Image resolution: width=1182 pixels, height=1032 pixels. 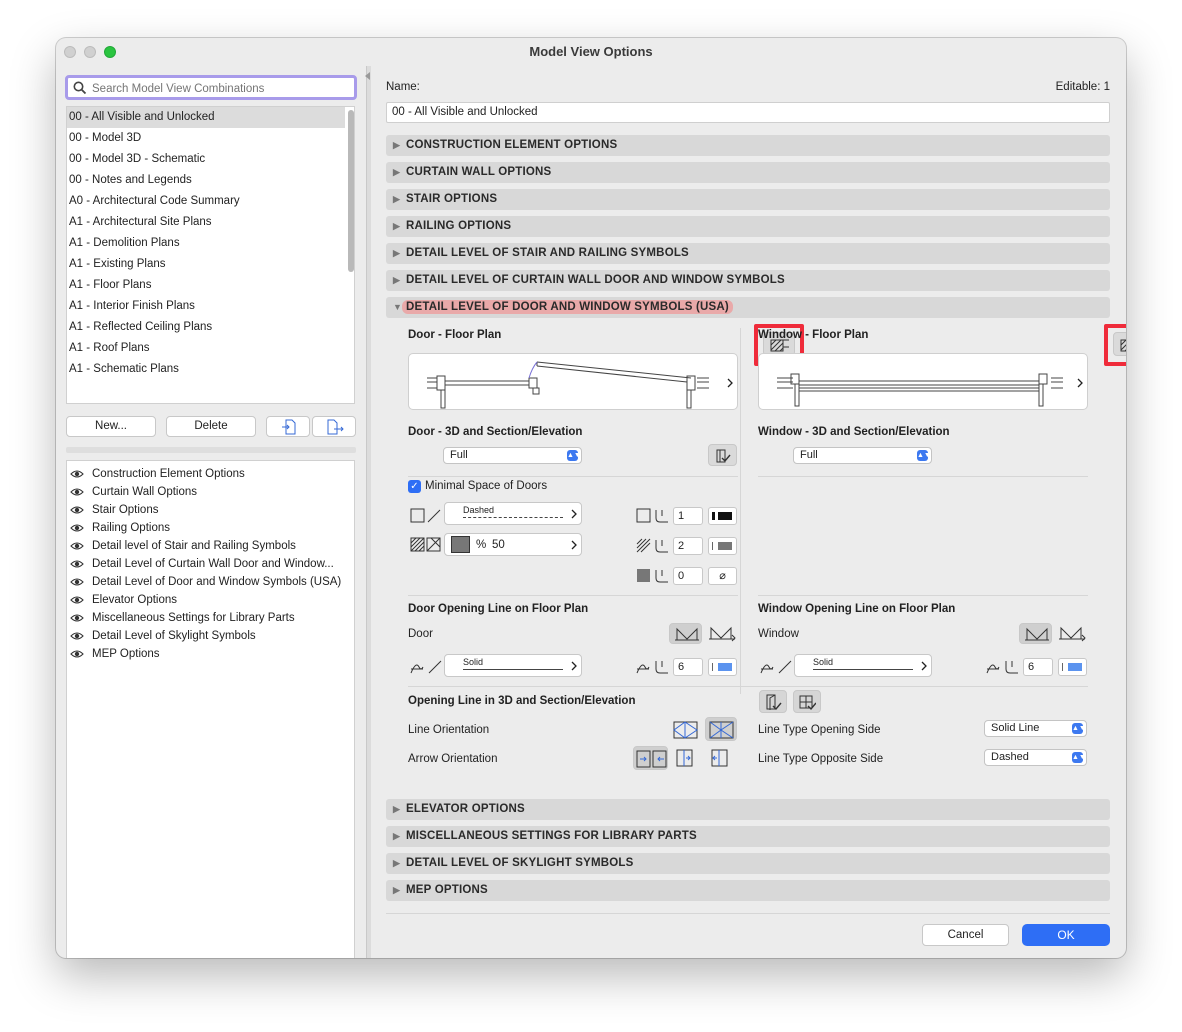 What do you see at coordinates (720, 758) in the screenshot?
I see `arrow-orientation-3-icon` at bounding box center [720, 758].